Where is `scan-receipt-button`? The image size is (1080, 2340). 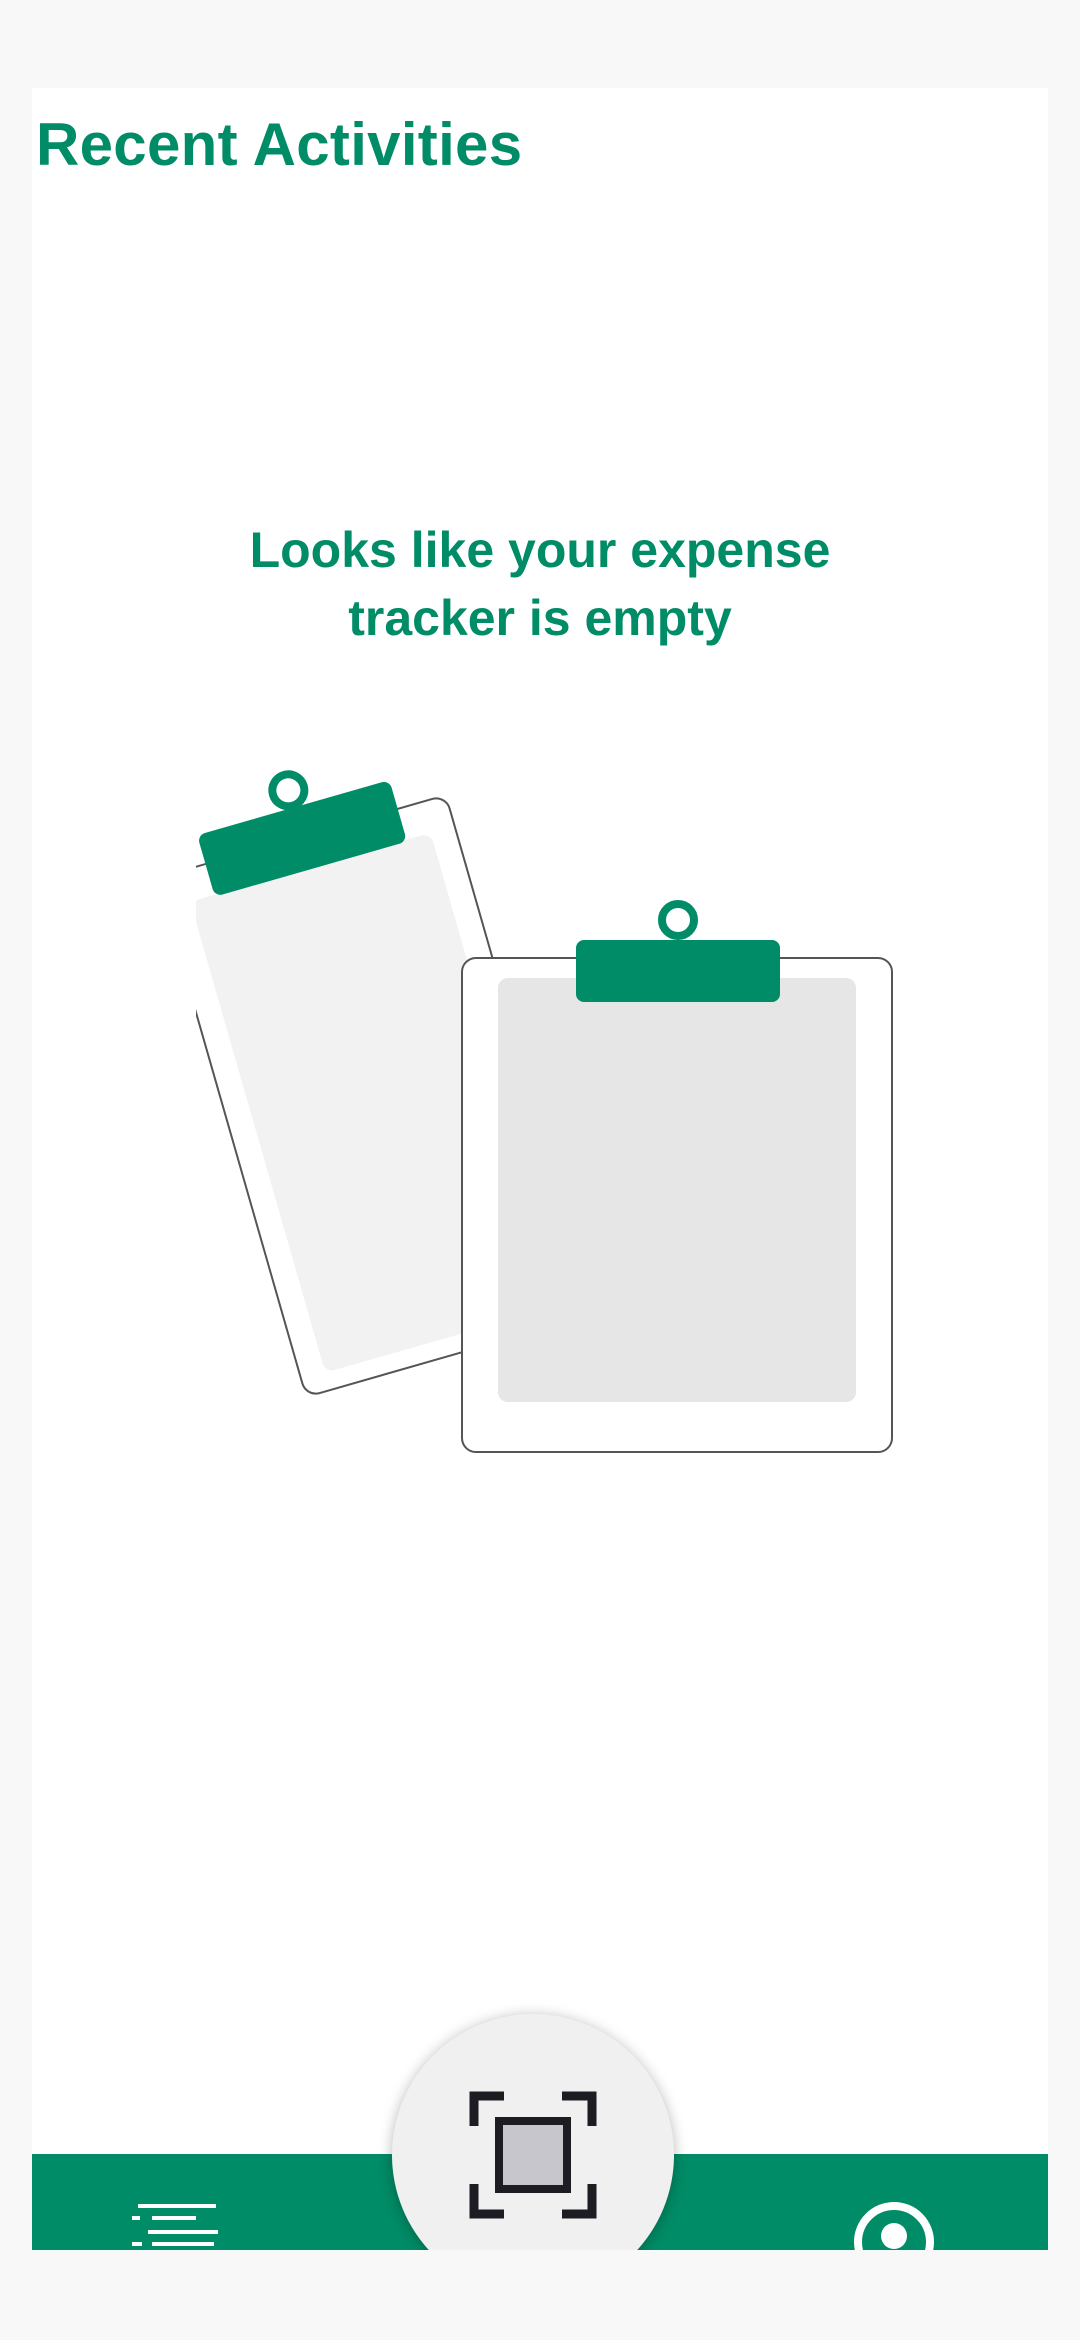 scan-receipt-button is located at coordinates (533, 2132).